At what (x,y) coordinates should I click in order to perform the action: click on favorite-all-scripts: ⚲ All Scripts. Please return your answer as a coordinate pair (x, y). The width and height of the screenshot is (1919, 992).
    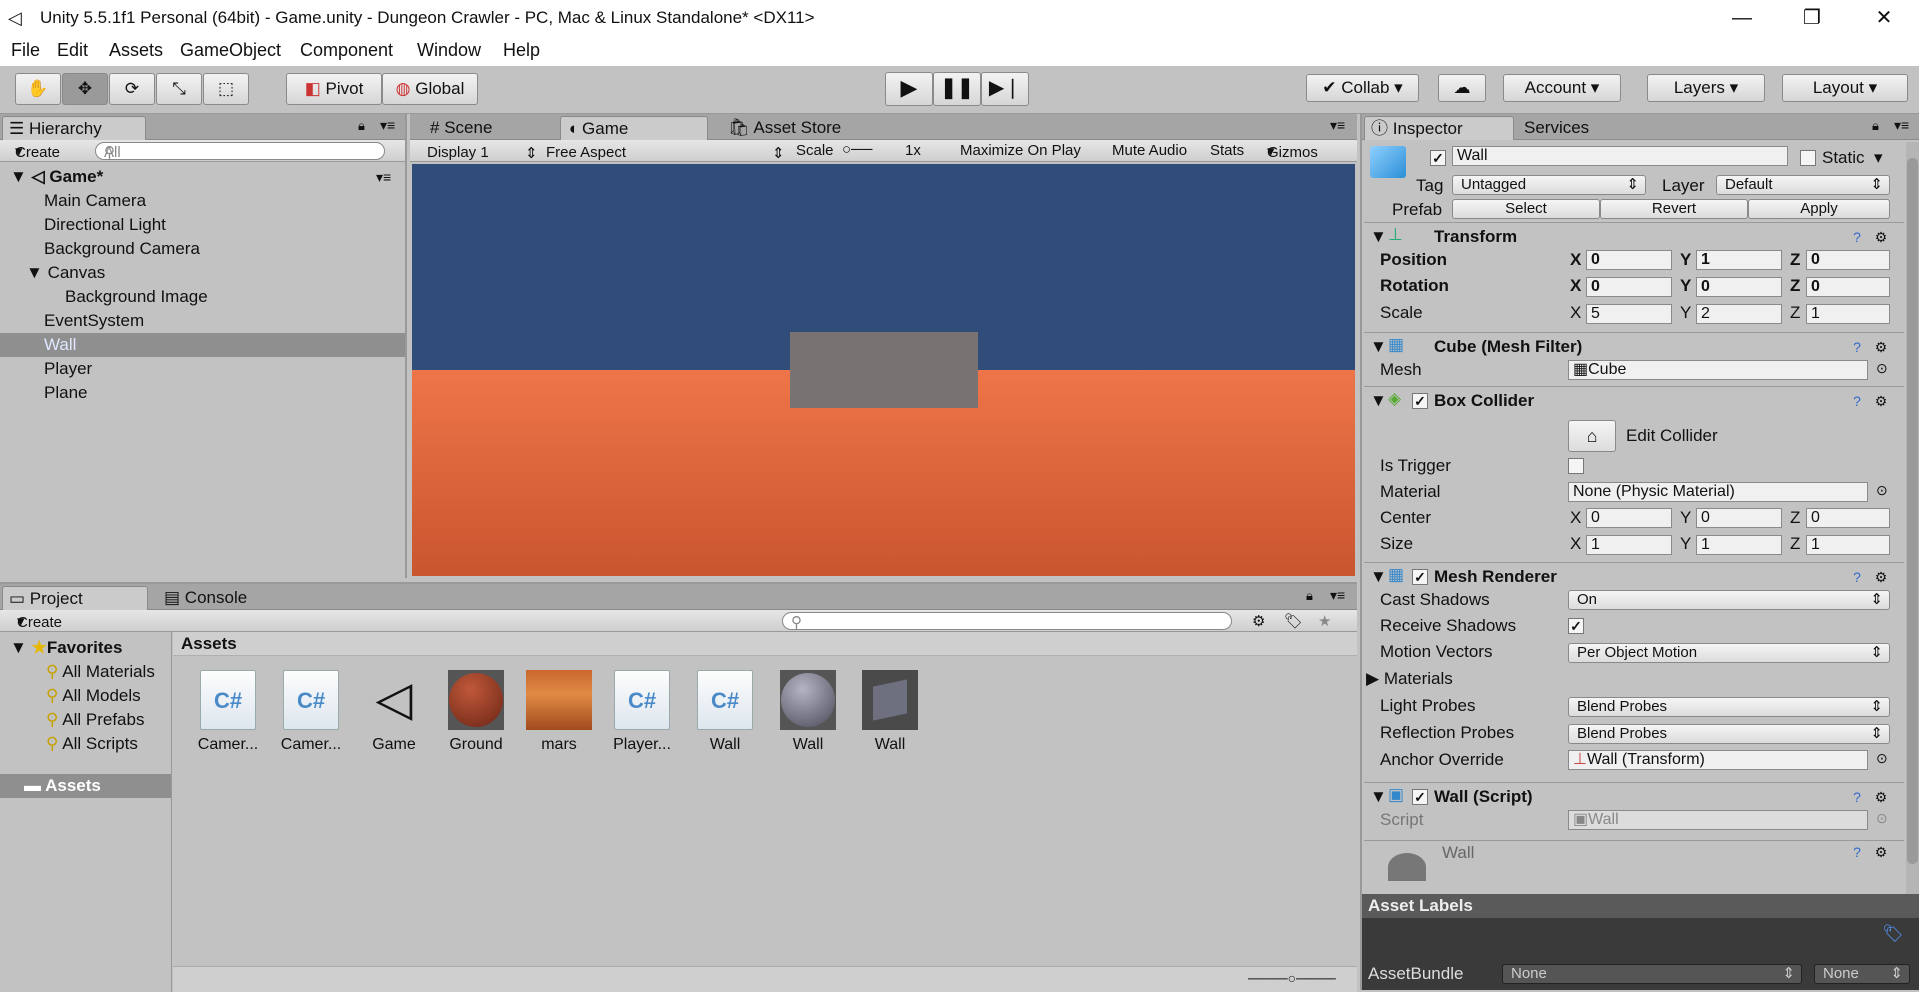
    Looking at the image, I should click on (92, 744).